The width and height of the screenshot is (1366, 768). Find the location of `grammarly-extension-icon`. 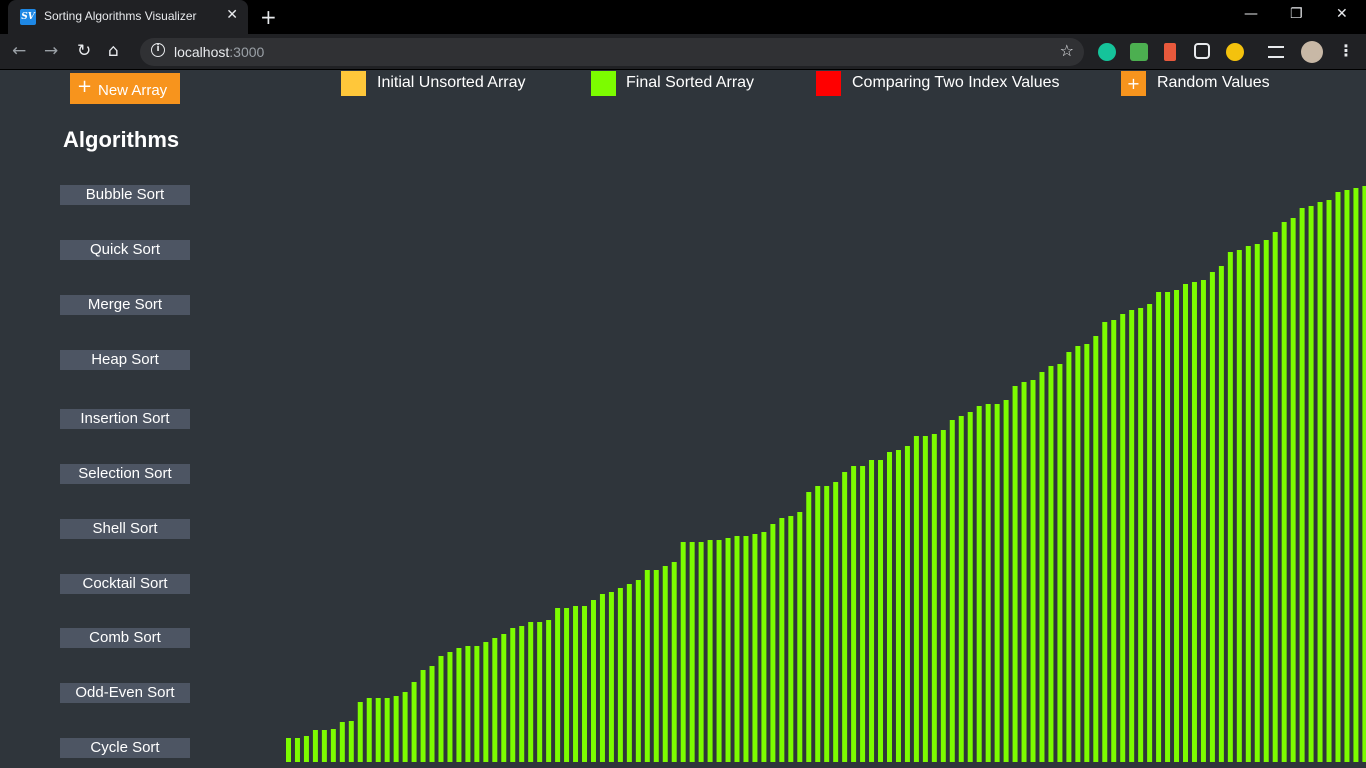

grammarly-extension-icon is located at coordinates (1107, 52).